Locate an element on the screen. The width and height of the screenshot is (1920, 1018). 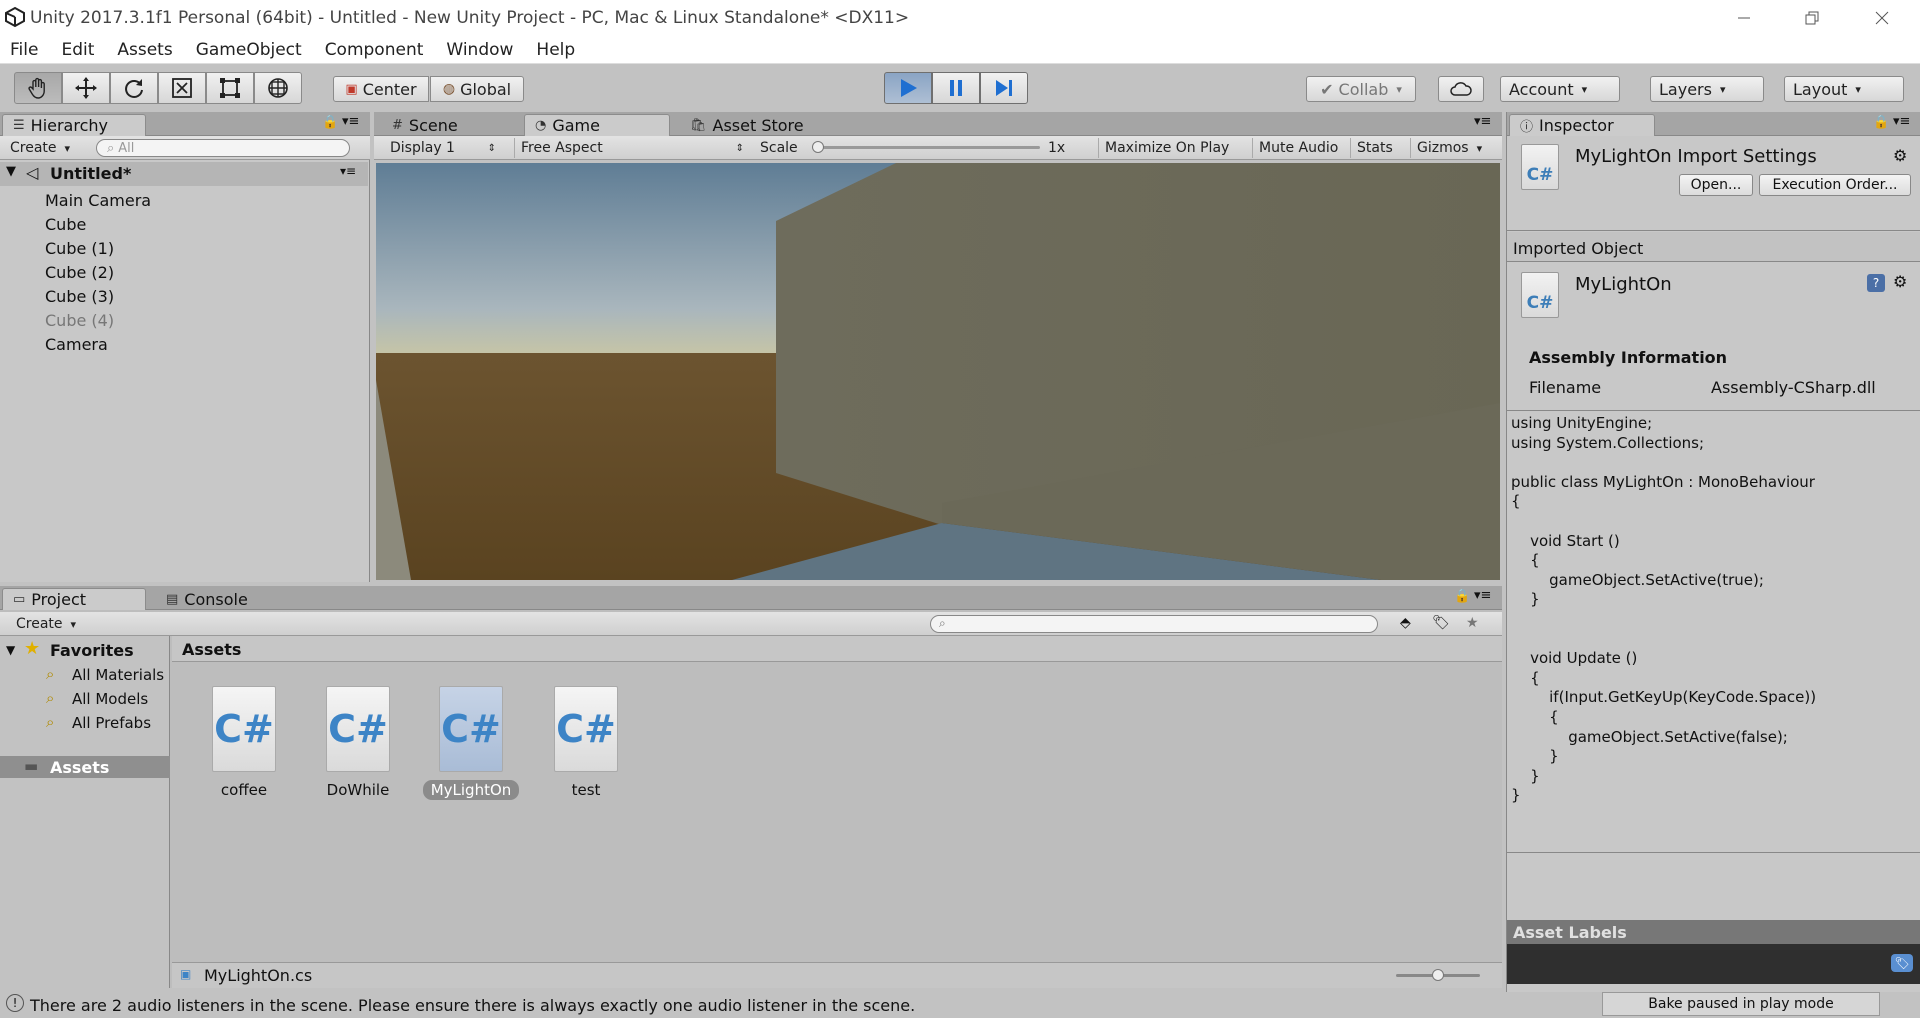
breadcrumb-assets: Assets is located at coordinates (211, 649).